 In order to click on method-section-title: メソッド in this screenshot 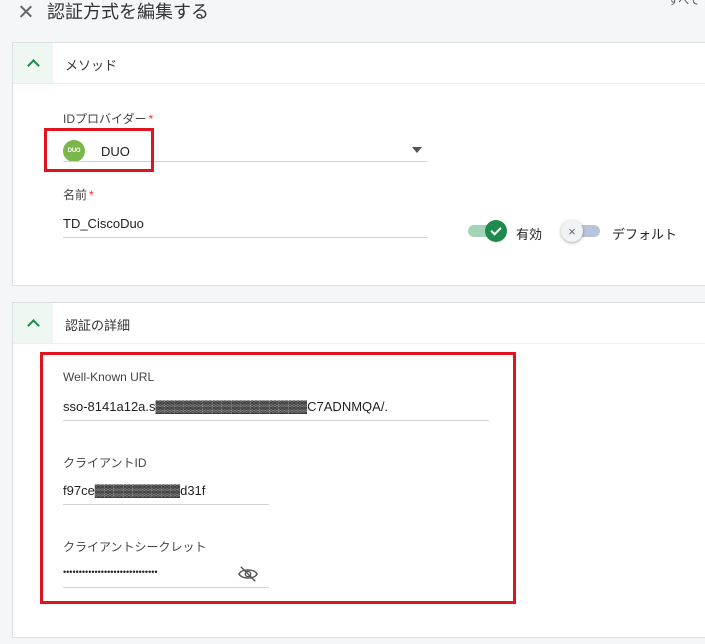, I will do `click(91, 65)`.